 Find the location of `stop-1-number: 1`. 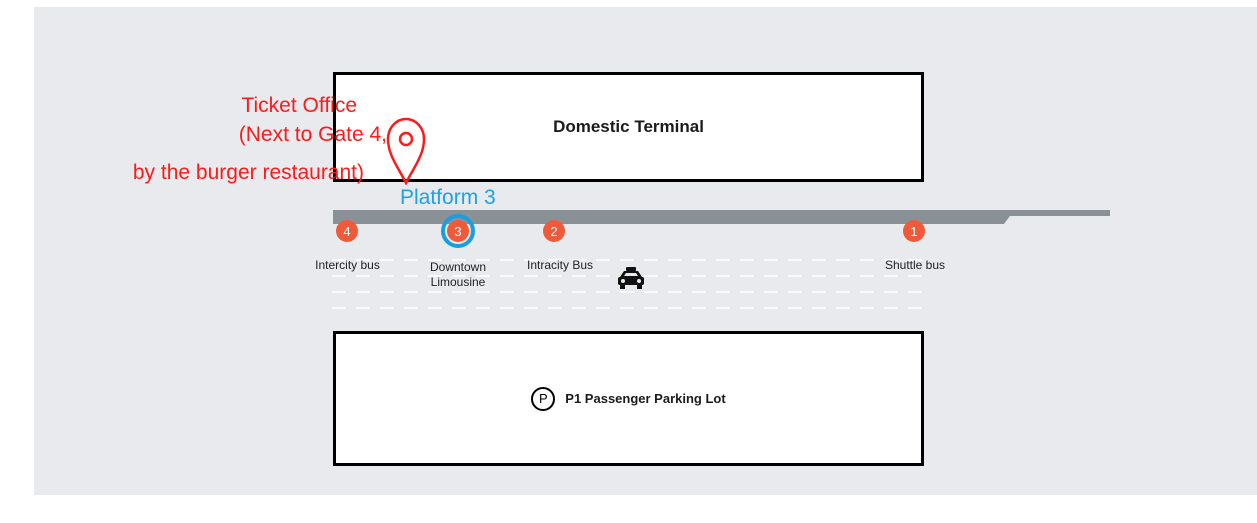

stop-1-number: 1 is located at coordinates (914, 231).